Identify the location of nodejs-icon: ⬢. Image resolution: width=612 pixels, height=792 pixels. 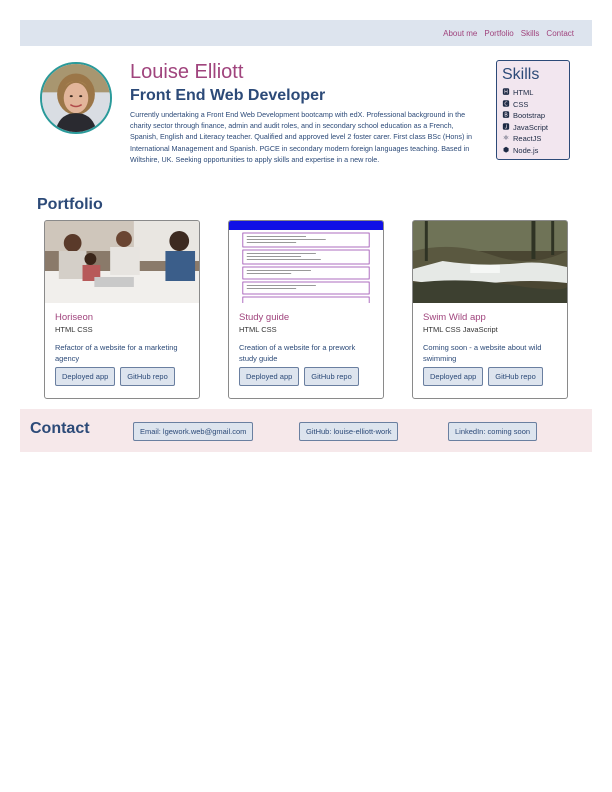
(506, 150).